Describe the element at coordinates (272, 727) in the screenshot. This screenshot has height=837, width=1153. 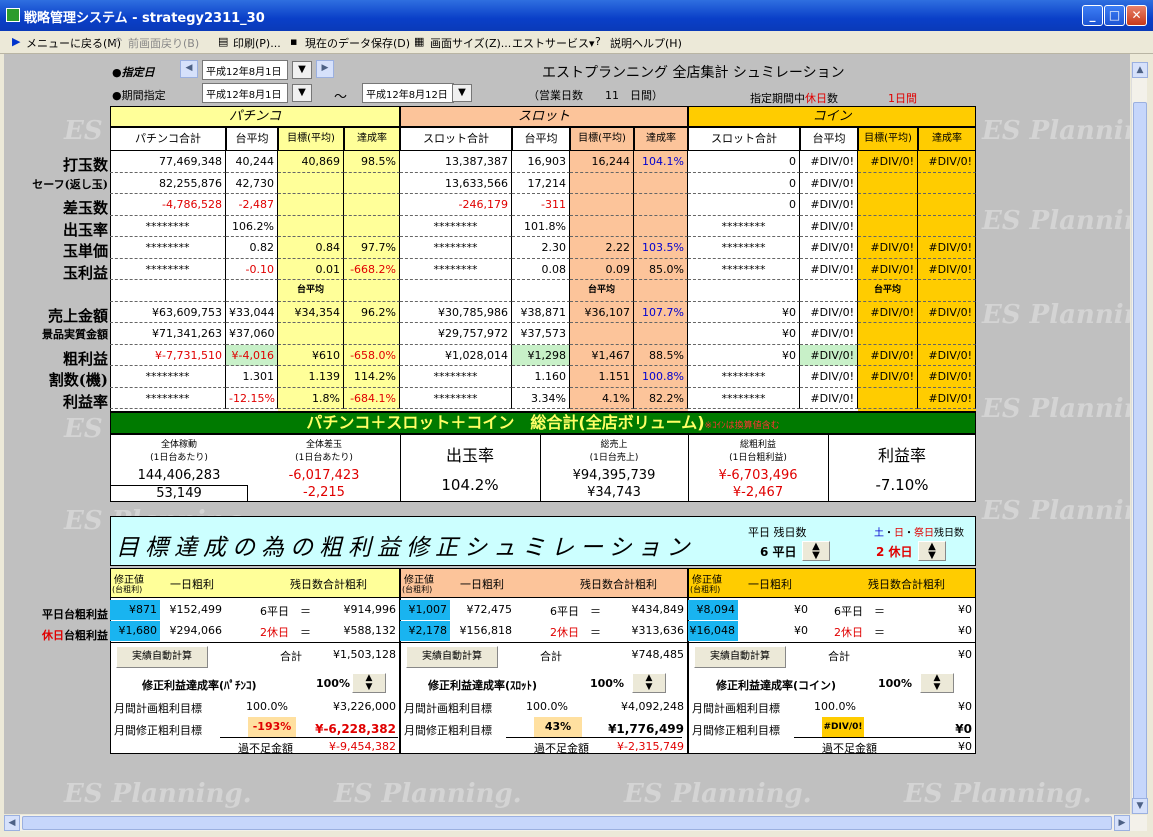
I see `fix-percent: -193%` at that location.